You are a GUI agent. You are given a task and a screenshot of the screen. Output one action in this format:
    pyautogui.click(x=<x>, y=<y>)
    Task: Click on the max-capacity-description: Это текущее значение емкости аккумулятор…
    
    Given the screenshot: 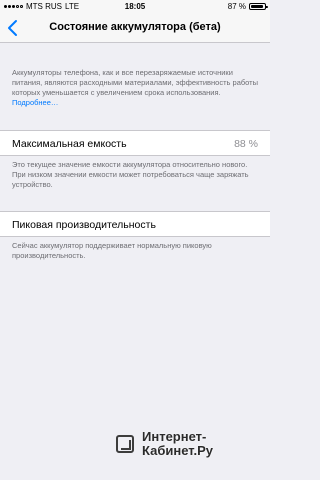 What is the action you would take?
    pyautogui.click(x=130, y=174)
    